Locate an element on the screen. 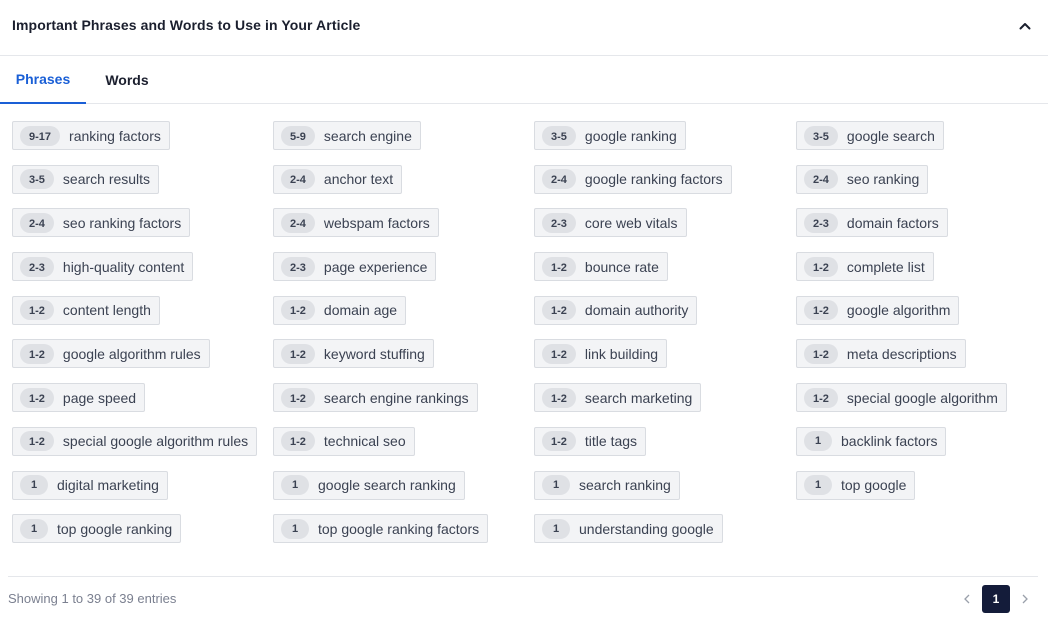 Image resolution: width=1048 pixels, height=618 pixels. phrase-chip: 1-2 page speed is located at coordinates (79, 398).